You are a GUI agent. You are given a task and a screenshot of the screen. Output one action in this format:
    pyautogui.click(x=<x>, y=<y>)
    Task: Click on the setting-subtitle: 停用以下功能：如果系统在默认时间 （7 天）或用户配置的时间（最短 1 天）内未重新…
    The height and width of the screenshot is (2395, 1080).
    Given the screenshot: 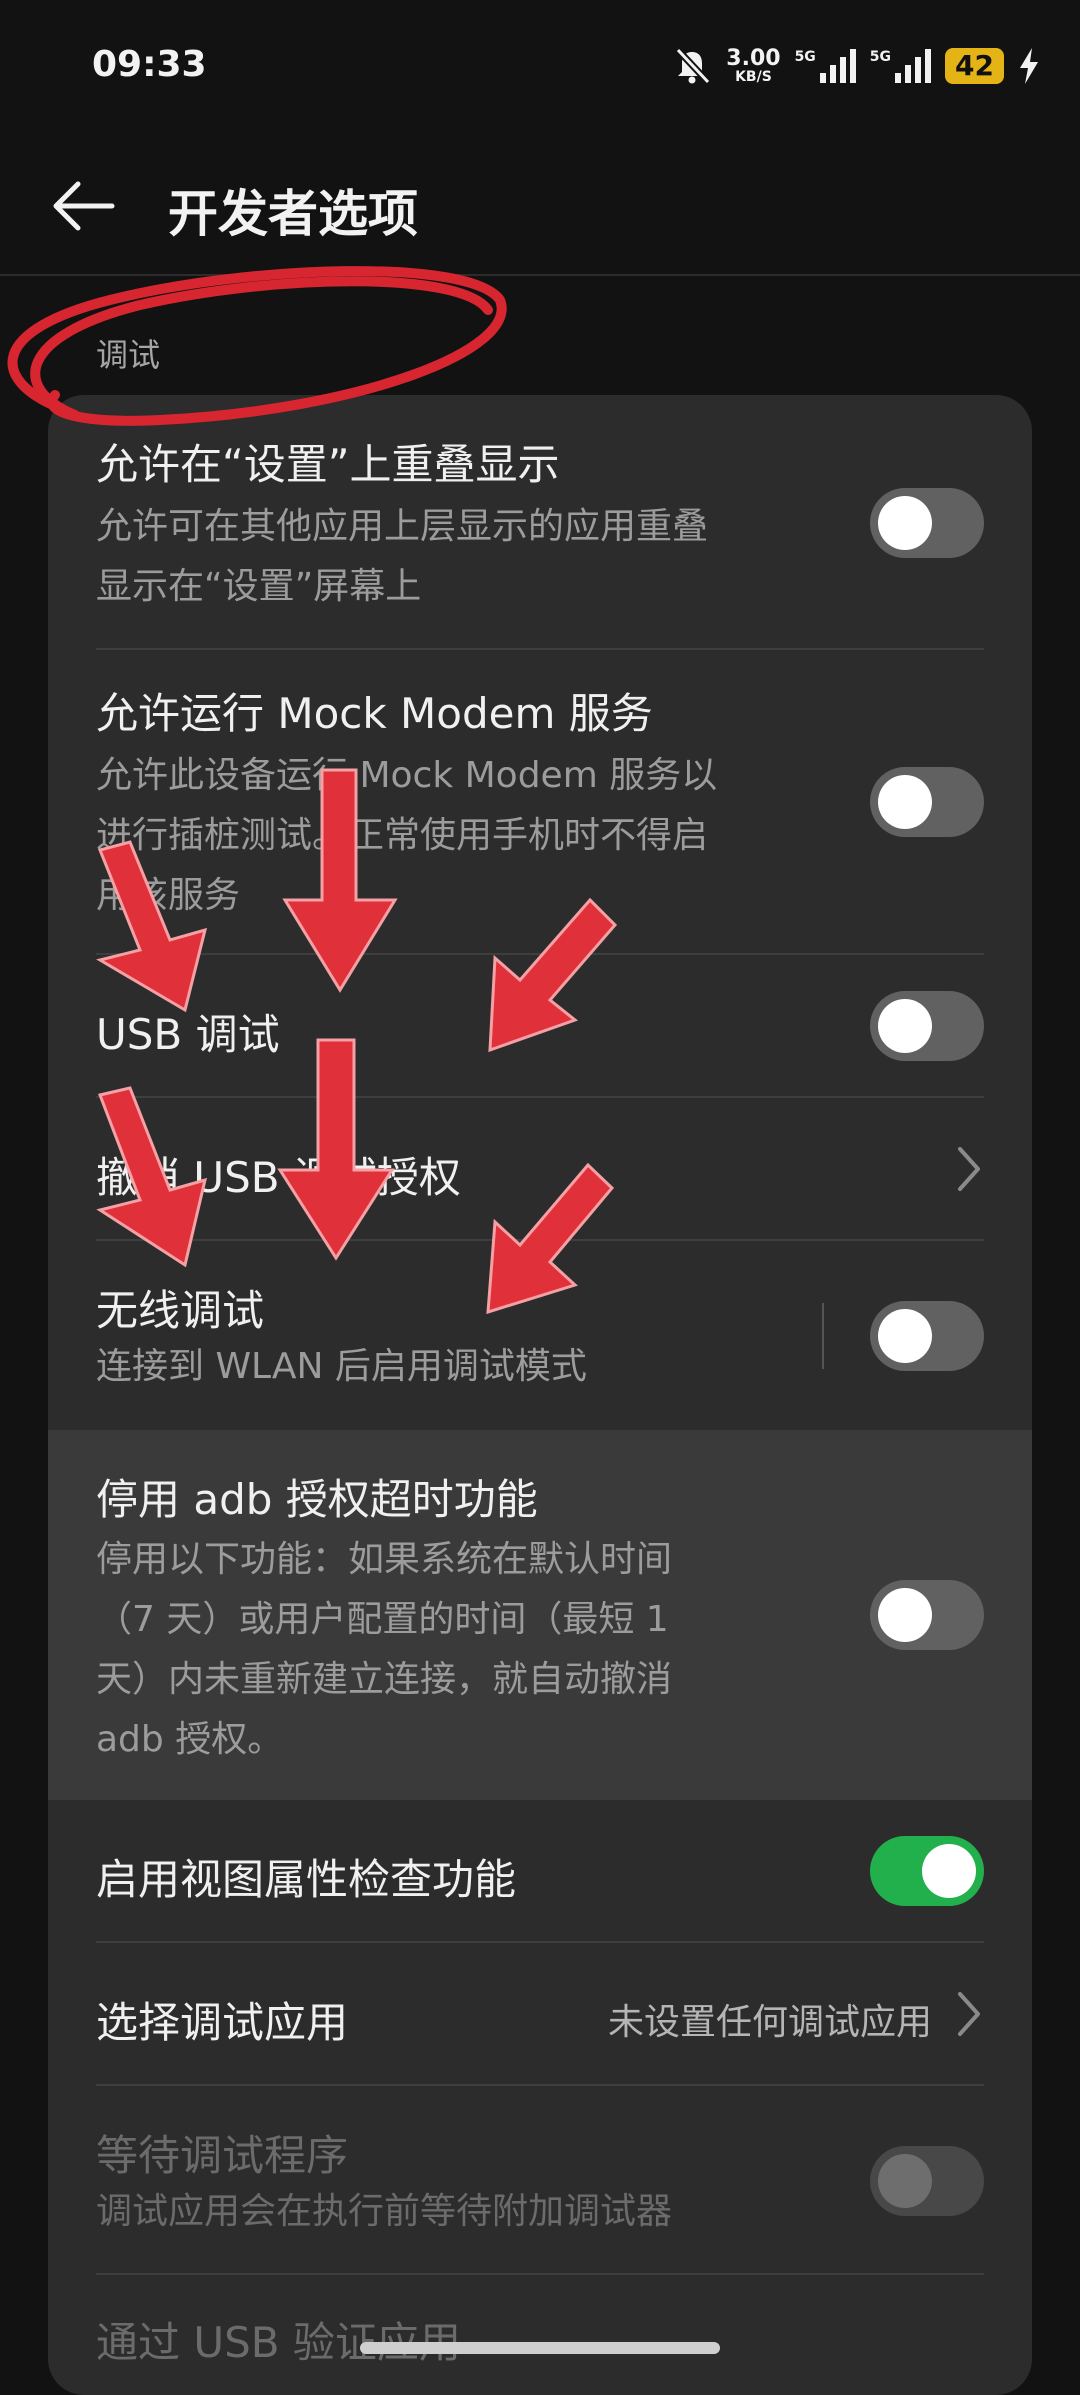 What is the action you would take?
    pyautogui.click(x=384, y=1649)
    